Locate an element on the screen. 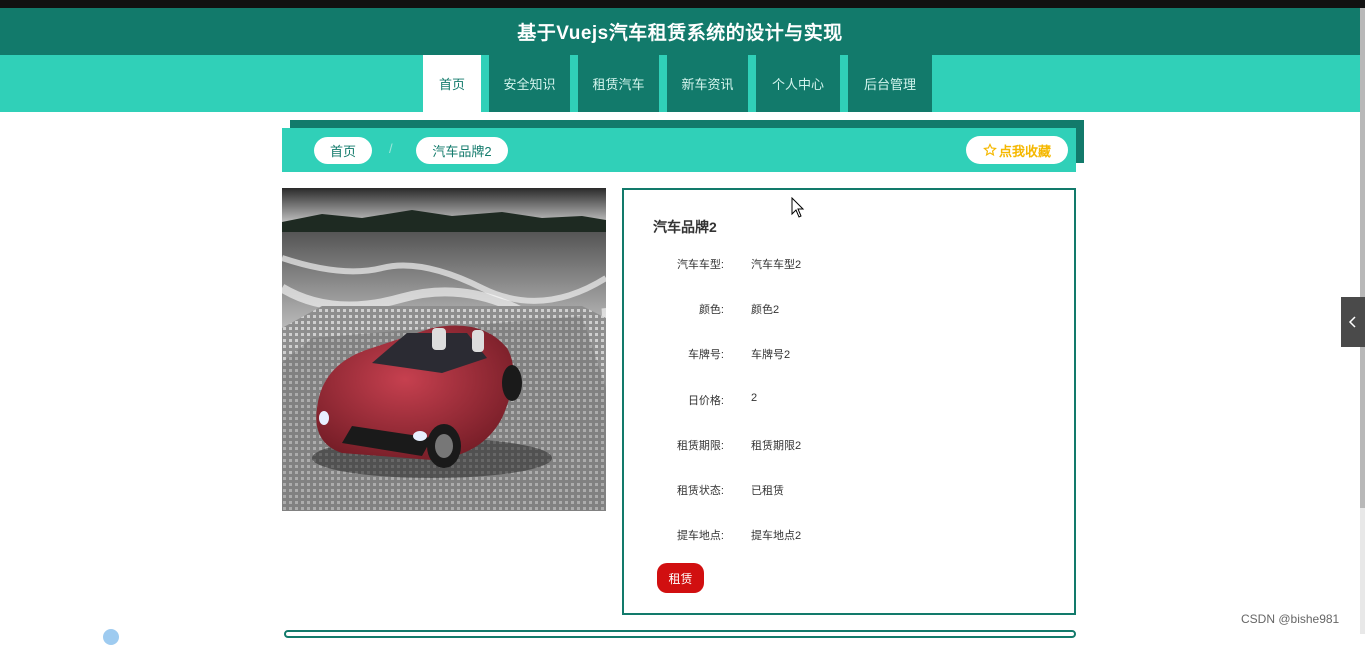  site-header: 基于Vuejs汽车租赁系统的设计与实现 is located at coordinates (680, 31).